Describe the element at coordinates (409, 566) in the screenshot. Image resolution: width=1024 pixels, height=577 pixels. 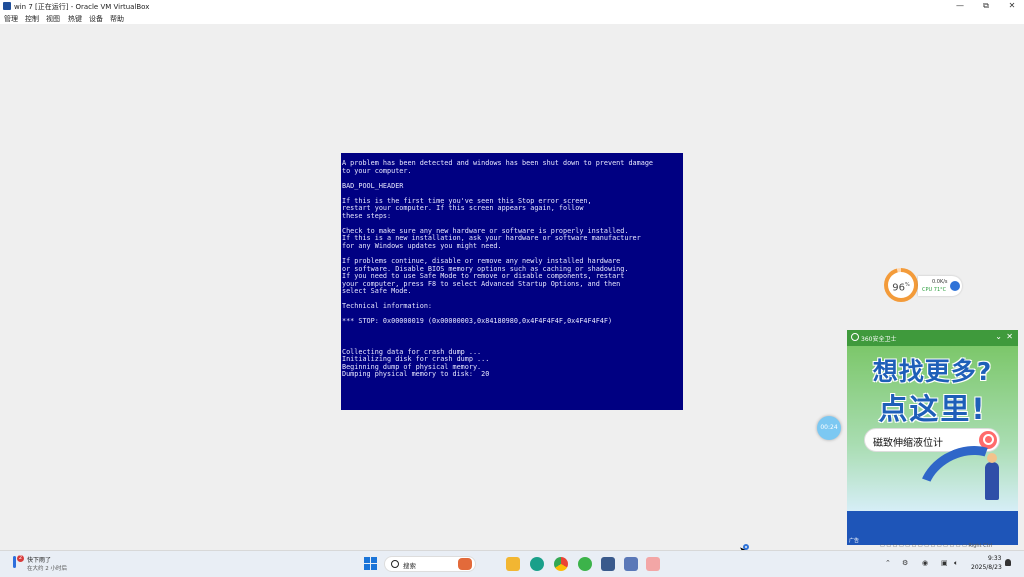
I see `taskbar-search-label: 搜索` at that location.